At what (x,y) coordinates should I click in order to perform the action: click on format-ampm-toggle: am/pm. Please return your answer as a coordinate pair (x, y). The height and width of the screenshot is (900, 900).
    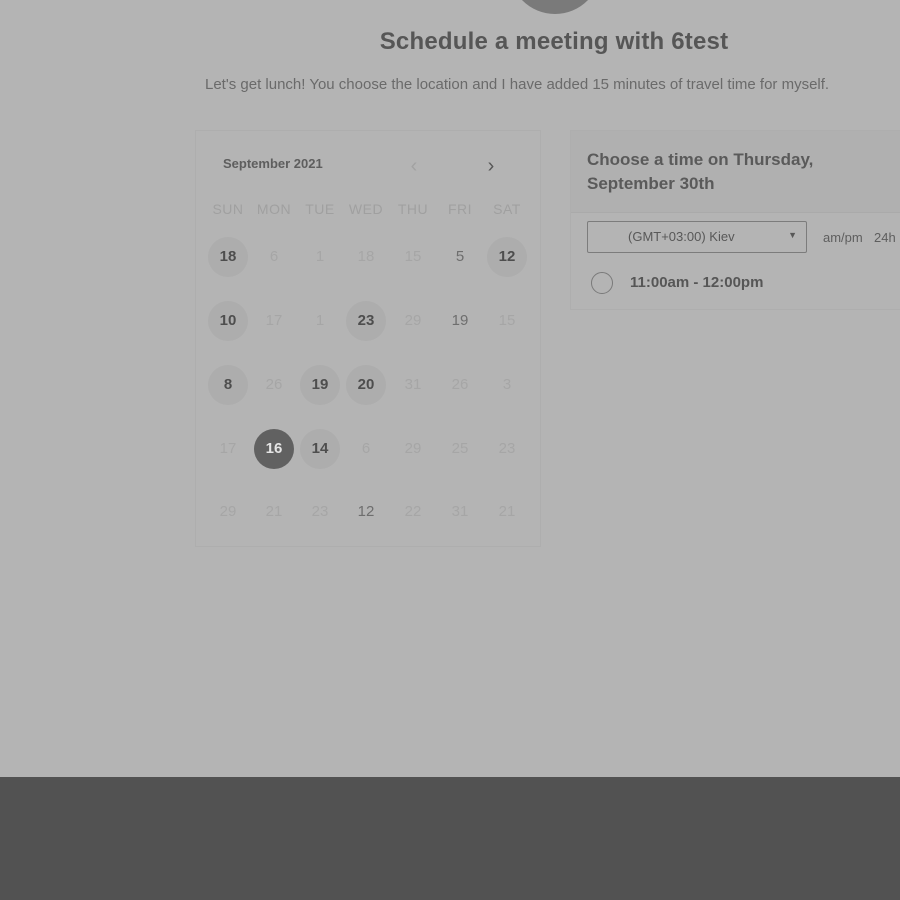
    Looking at the image, I should click on (843, 237).